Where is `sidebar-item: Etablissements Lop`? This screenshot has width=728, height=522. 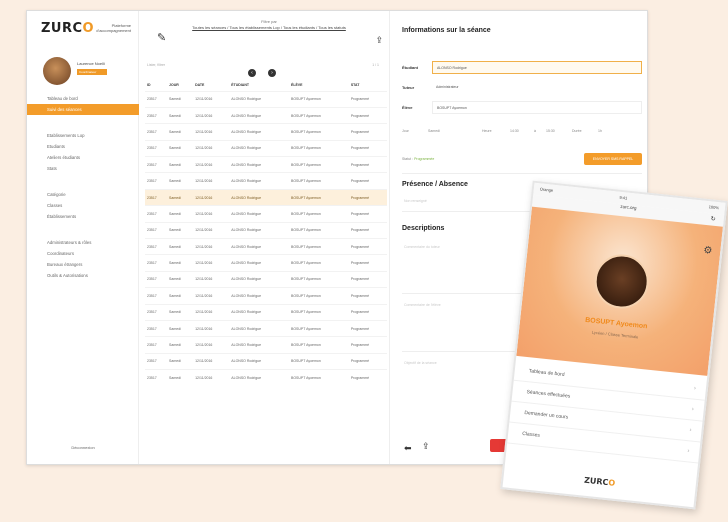 sidebar-item: Etablissements Lop is located at coordinates (83, 135).